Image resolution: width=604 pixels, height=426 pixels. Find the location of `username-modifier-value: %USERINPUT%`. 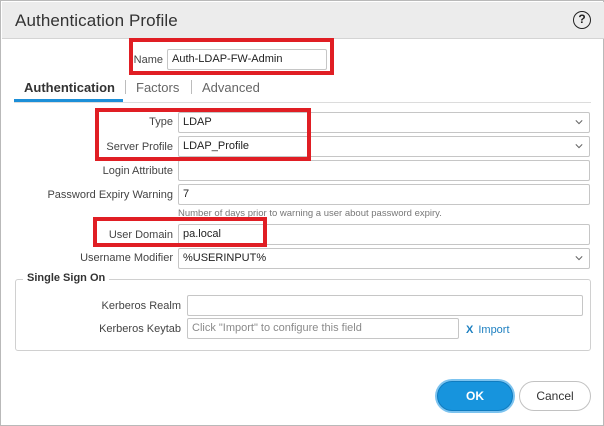

username-modifier-value: %USERINPUT% is located at coordinates (225, 258).